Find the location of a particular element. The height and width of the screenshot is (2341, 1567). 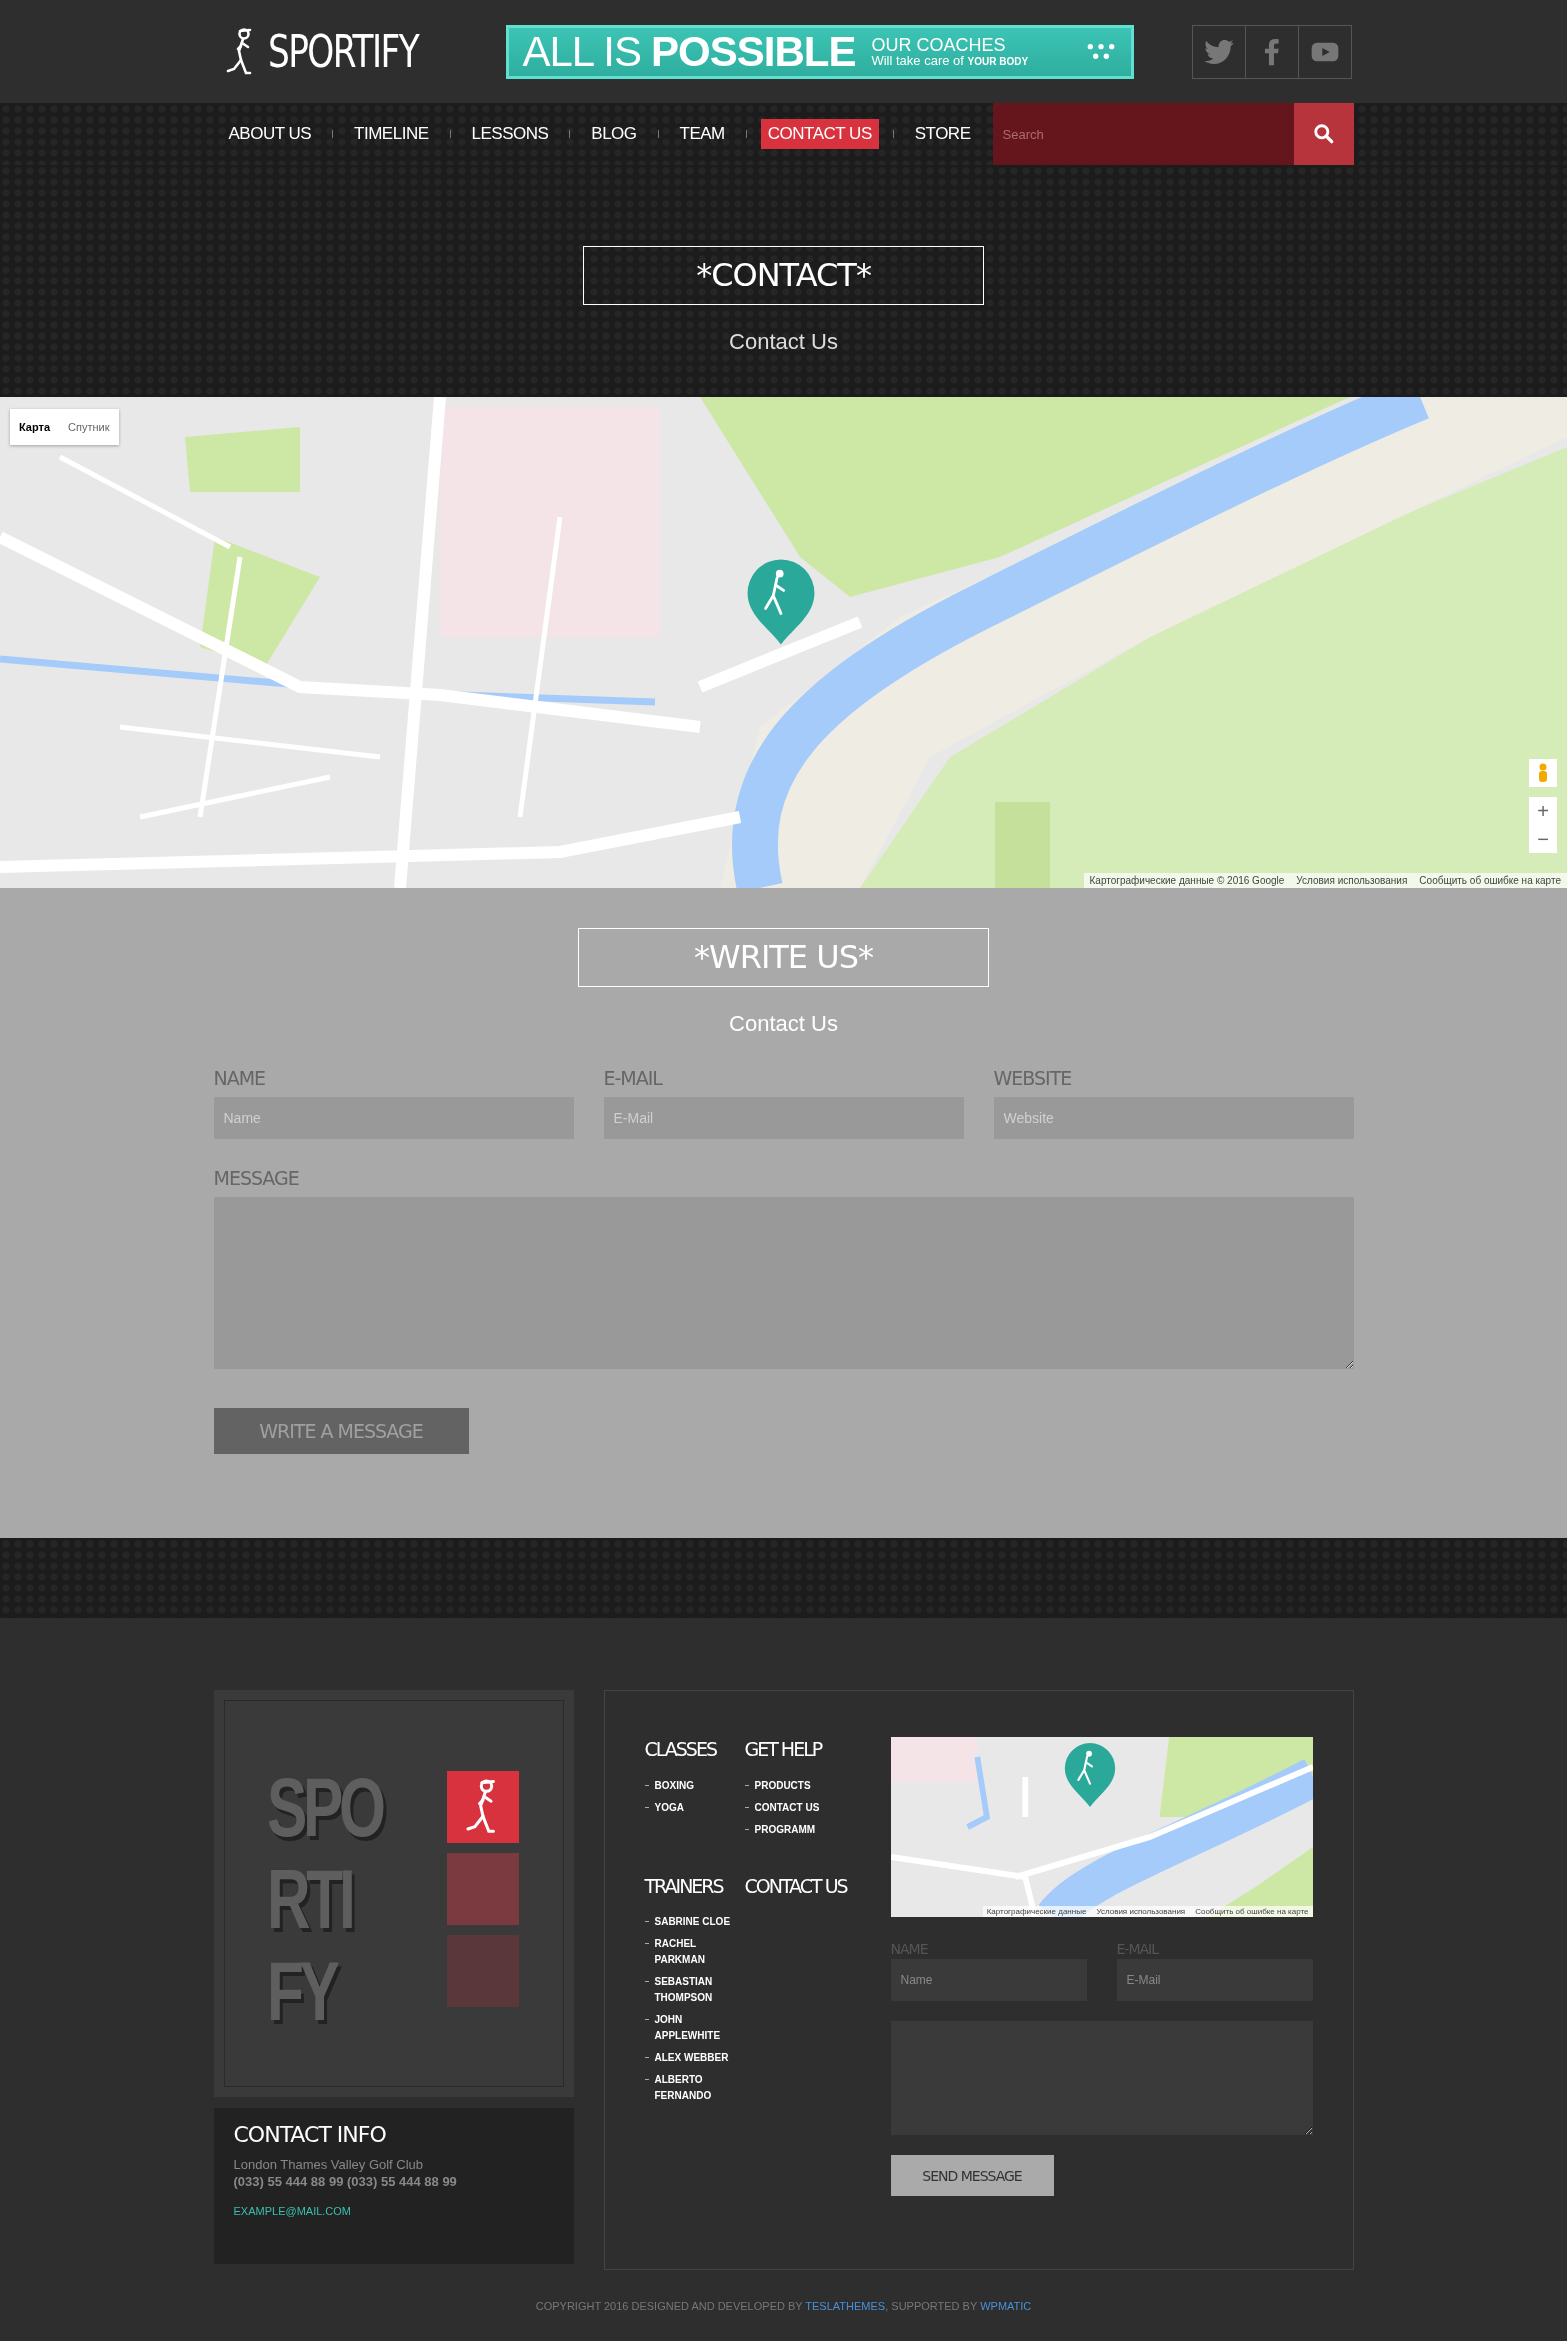

nav-link: ABOUT US is located at coordinates (270, 134).